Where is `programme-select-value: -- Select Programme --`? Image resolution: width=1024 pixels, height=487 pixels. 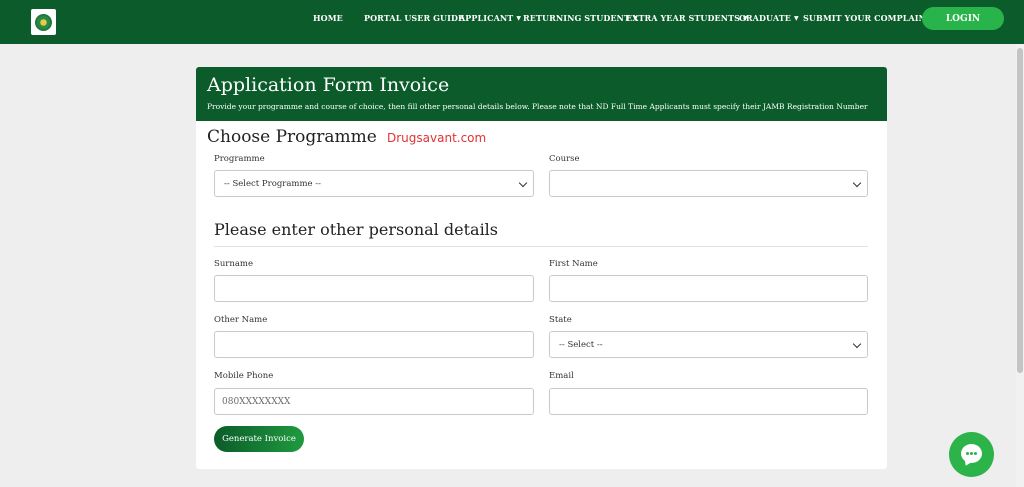
programme-select-value: -- Select Programme -- is located at coordinates (272, 183).